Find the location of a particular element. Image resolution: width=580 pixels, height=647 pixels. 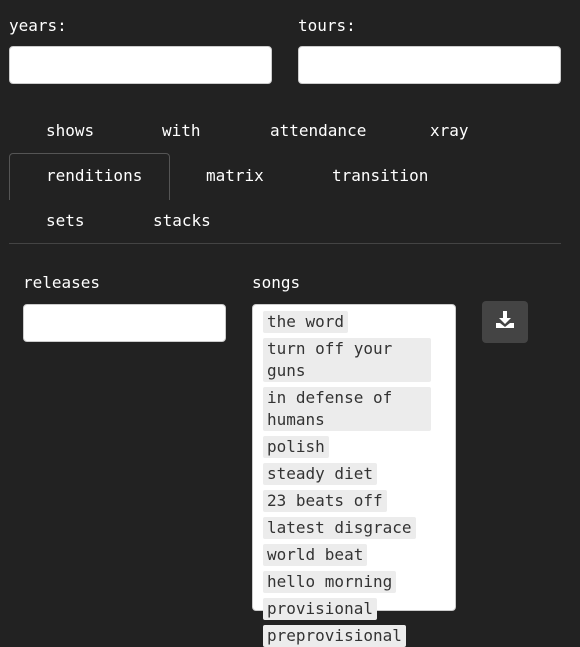

tab-xray: xray is located at coordinates (449, 131).